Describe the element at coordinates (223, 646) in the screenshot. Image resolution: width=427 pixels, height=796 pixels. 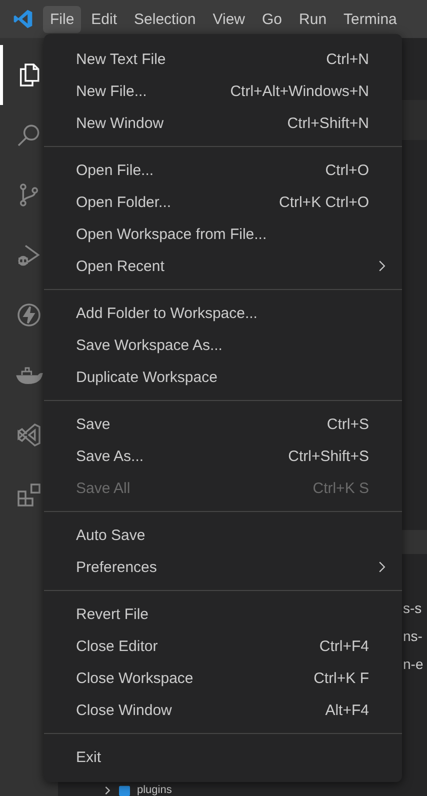
I see `menu-item: Close Editor Ctrl+F4` at that location.